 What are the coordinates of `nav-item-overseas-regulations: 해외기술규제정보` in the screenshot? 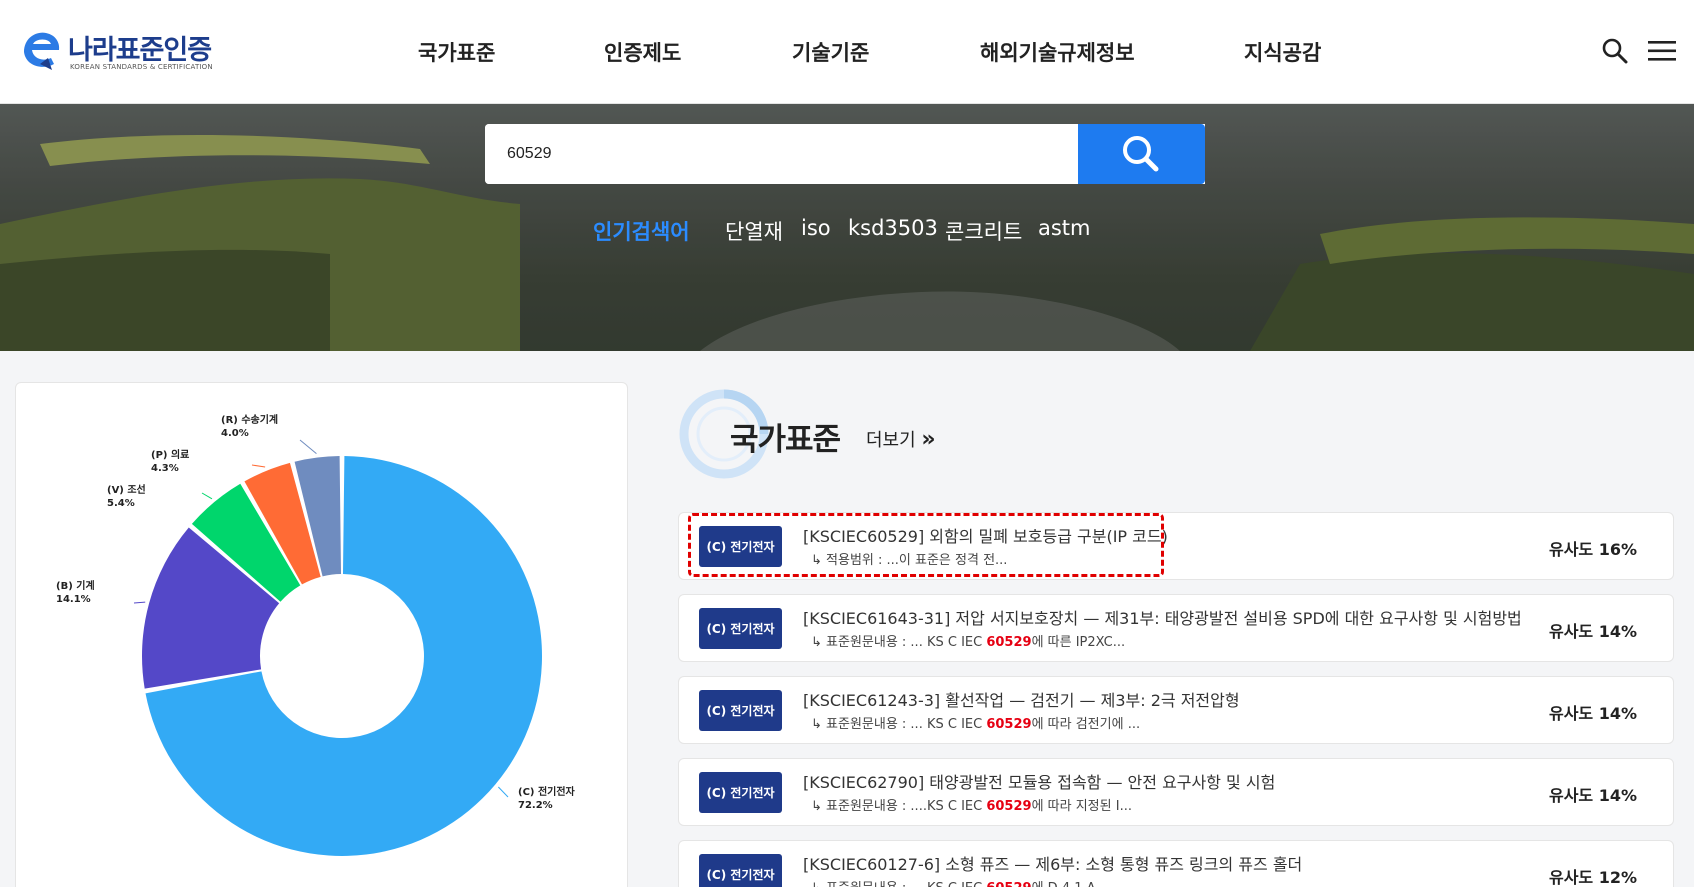 It's located at (1057, 52).